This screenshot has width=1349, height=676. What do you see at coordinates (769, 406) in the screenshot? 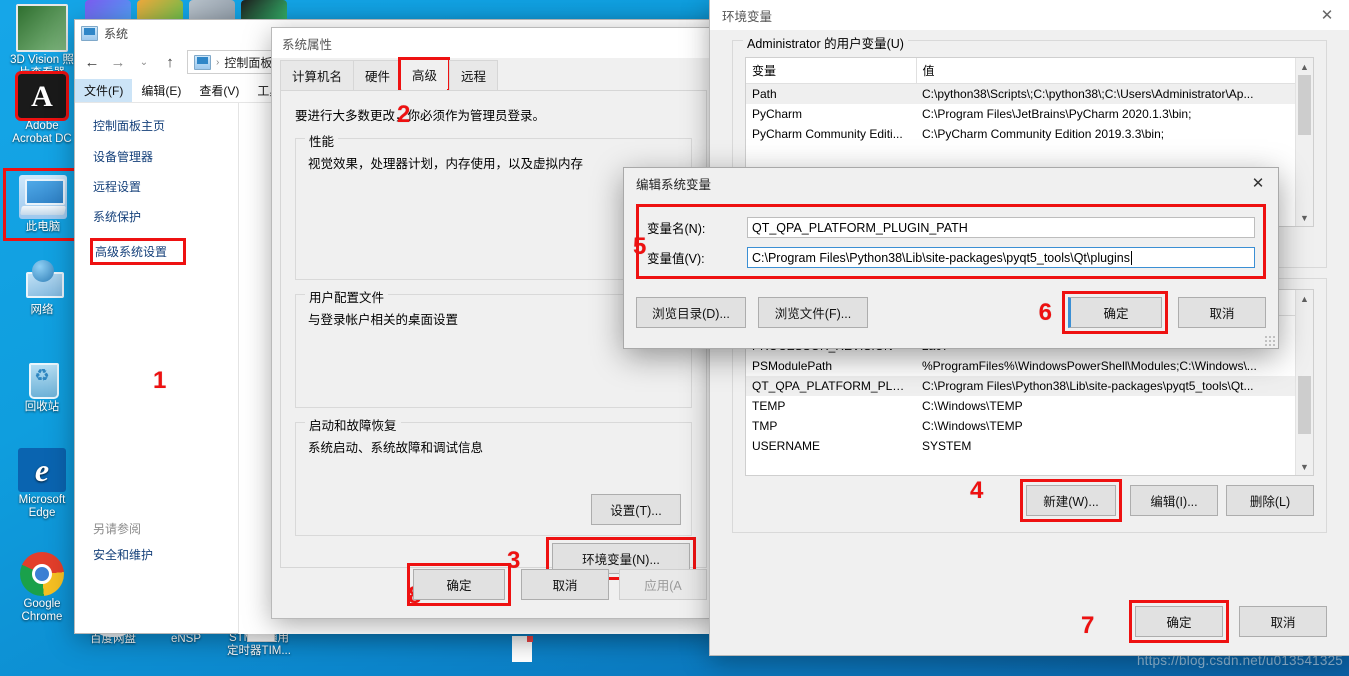
I see `cell-variable: TEMP` at bounding box center [769, 406].